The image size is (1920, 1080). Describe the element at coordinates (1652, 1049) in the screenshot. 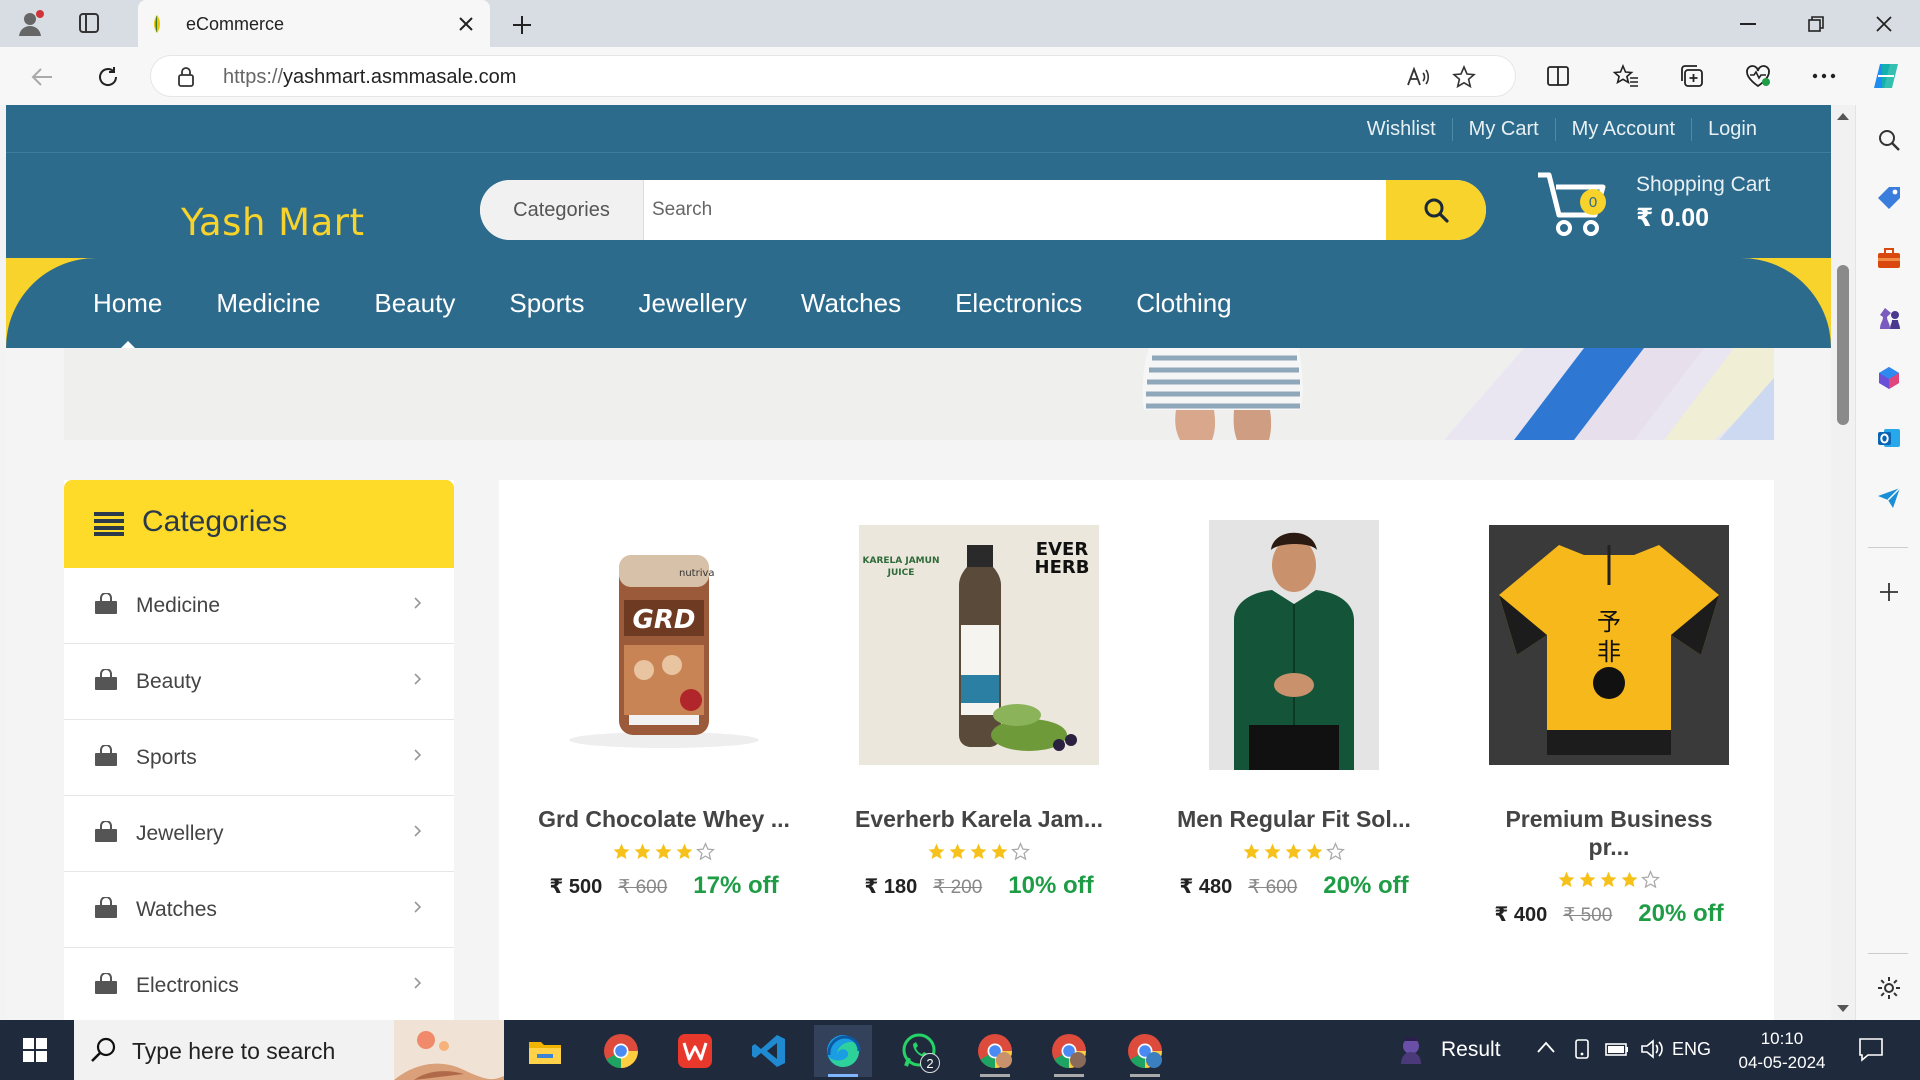

I see `volume-icon` at that location.